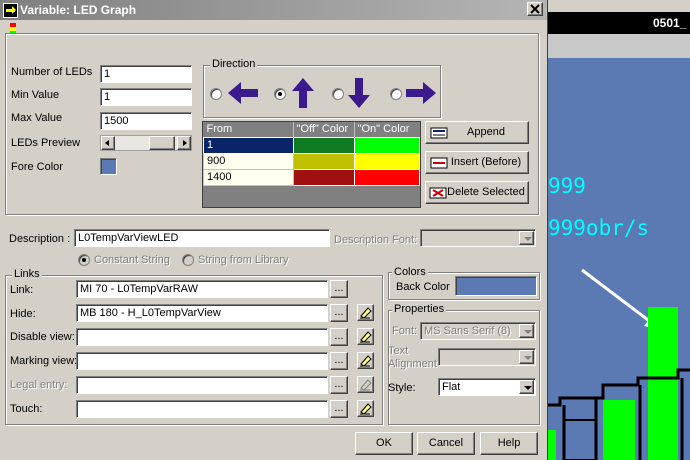  What do you see at coordinates (39, 385) in the screenshot?
I see `legal-entry-label: Legal entry:` at bounding box center [39, 385].